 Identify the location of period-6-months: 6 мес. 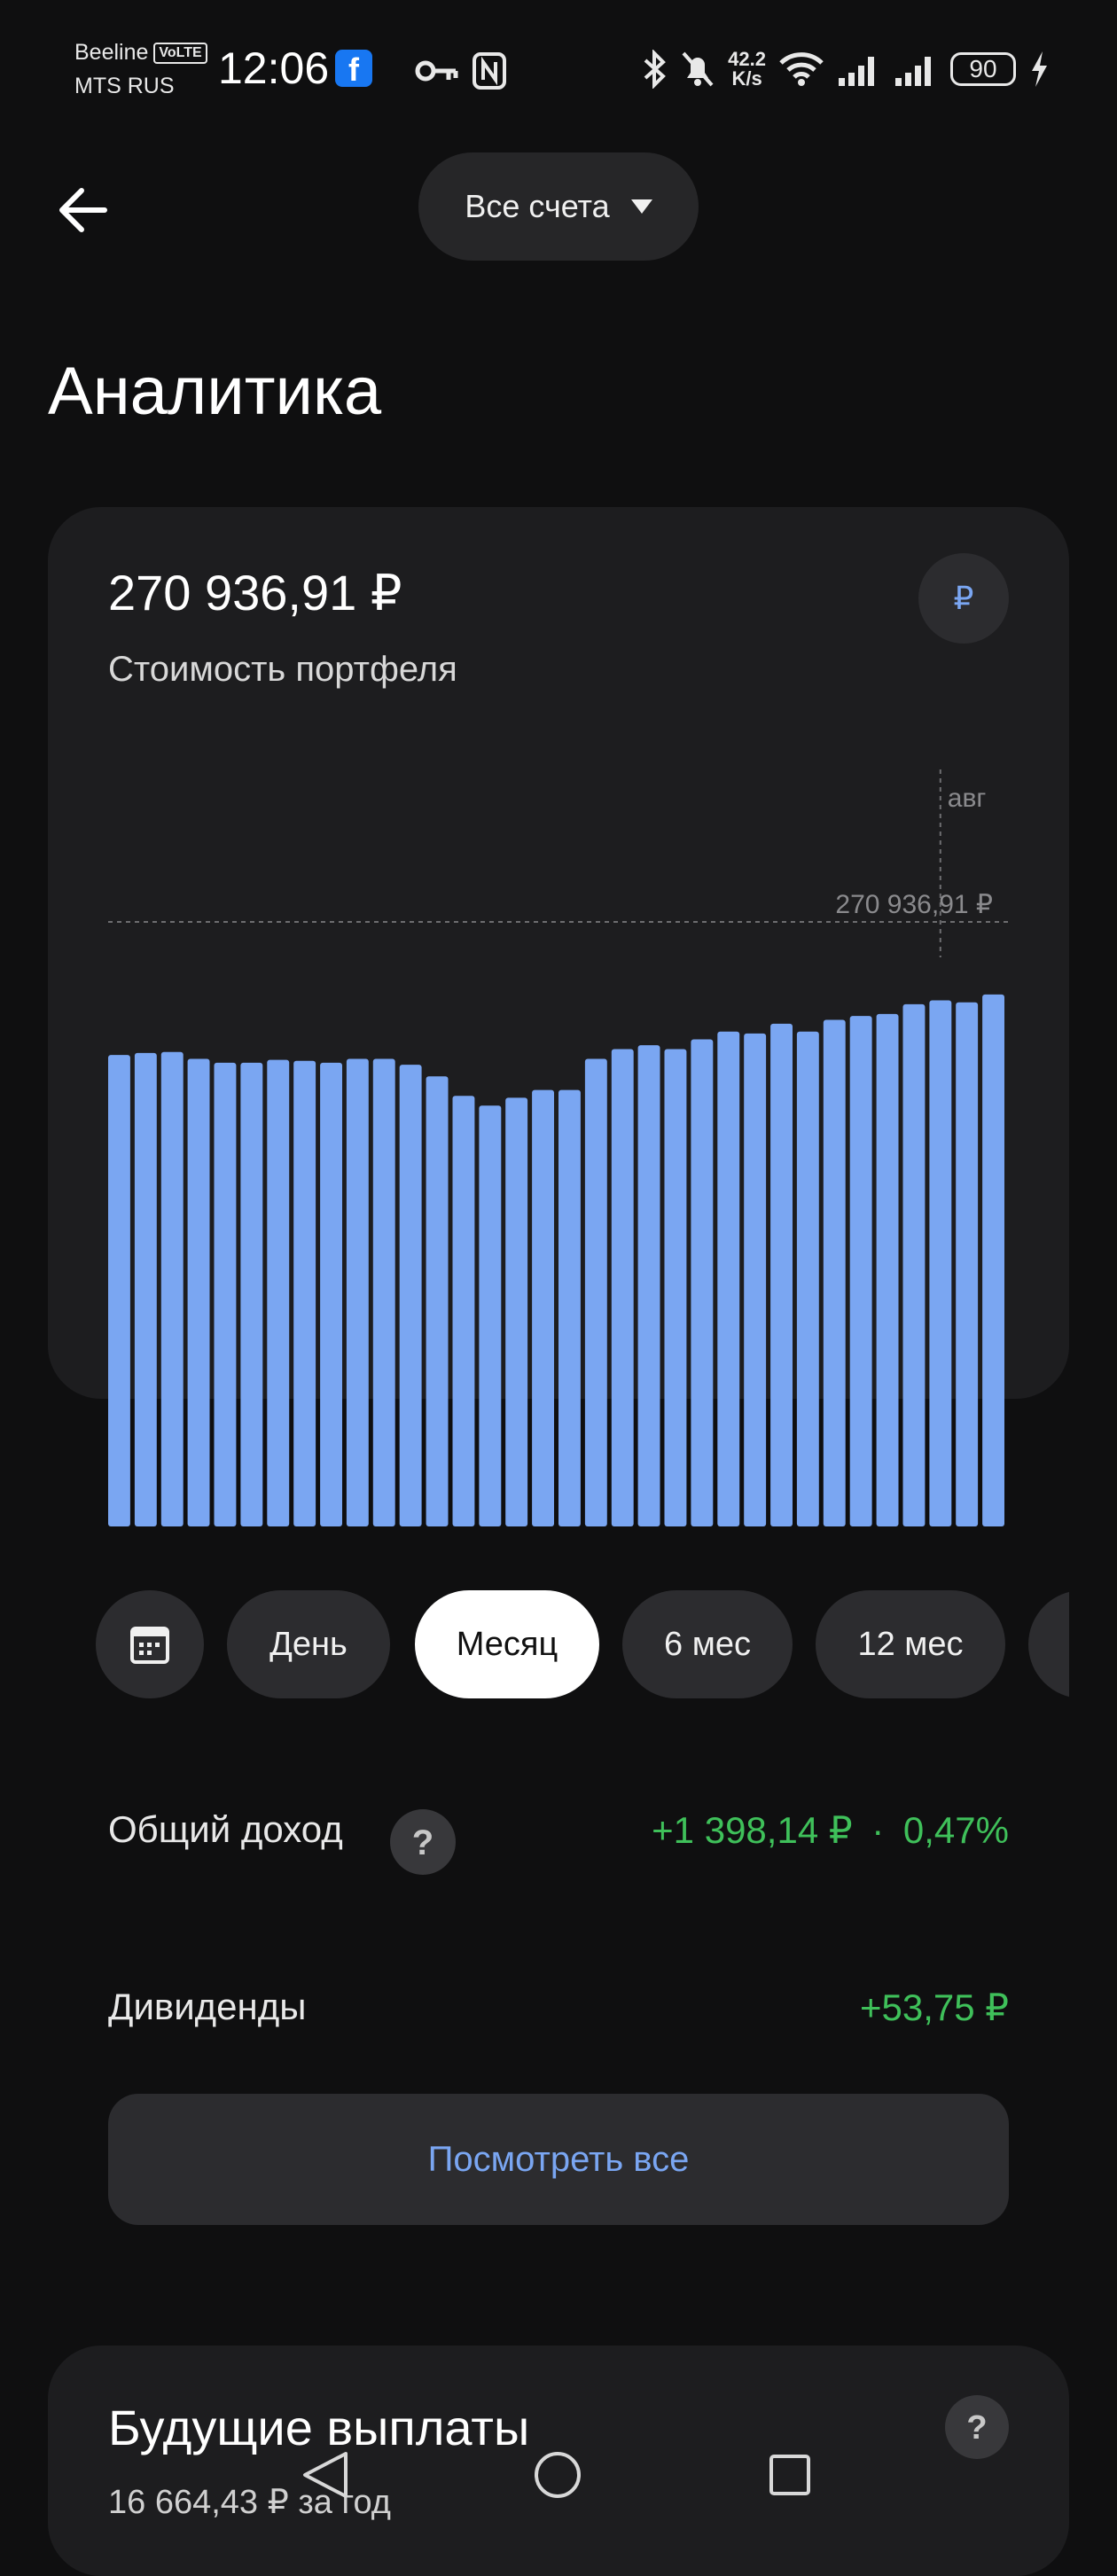
(707, 1644).